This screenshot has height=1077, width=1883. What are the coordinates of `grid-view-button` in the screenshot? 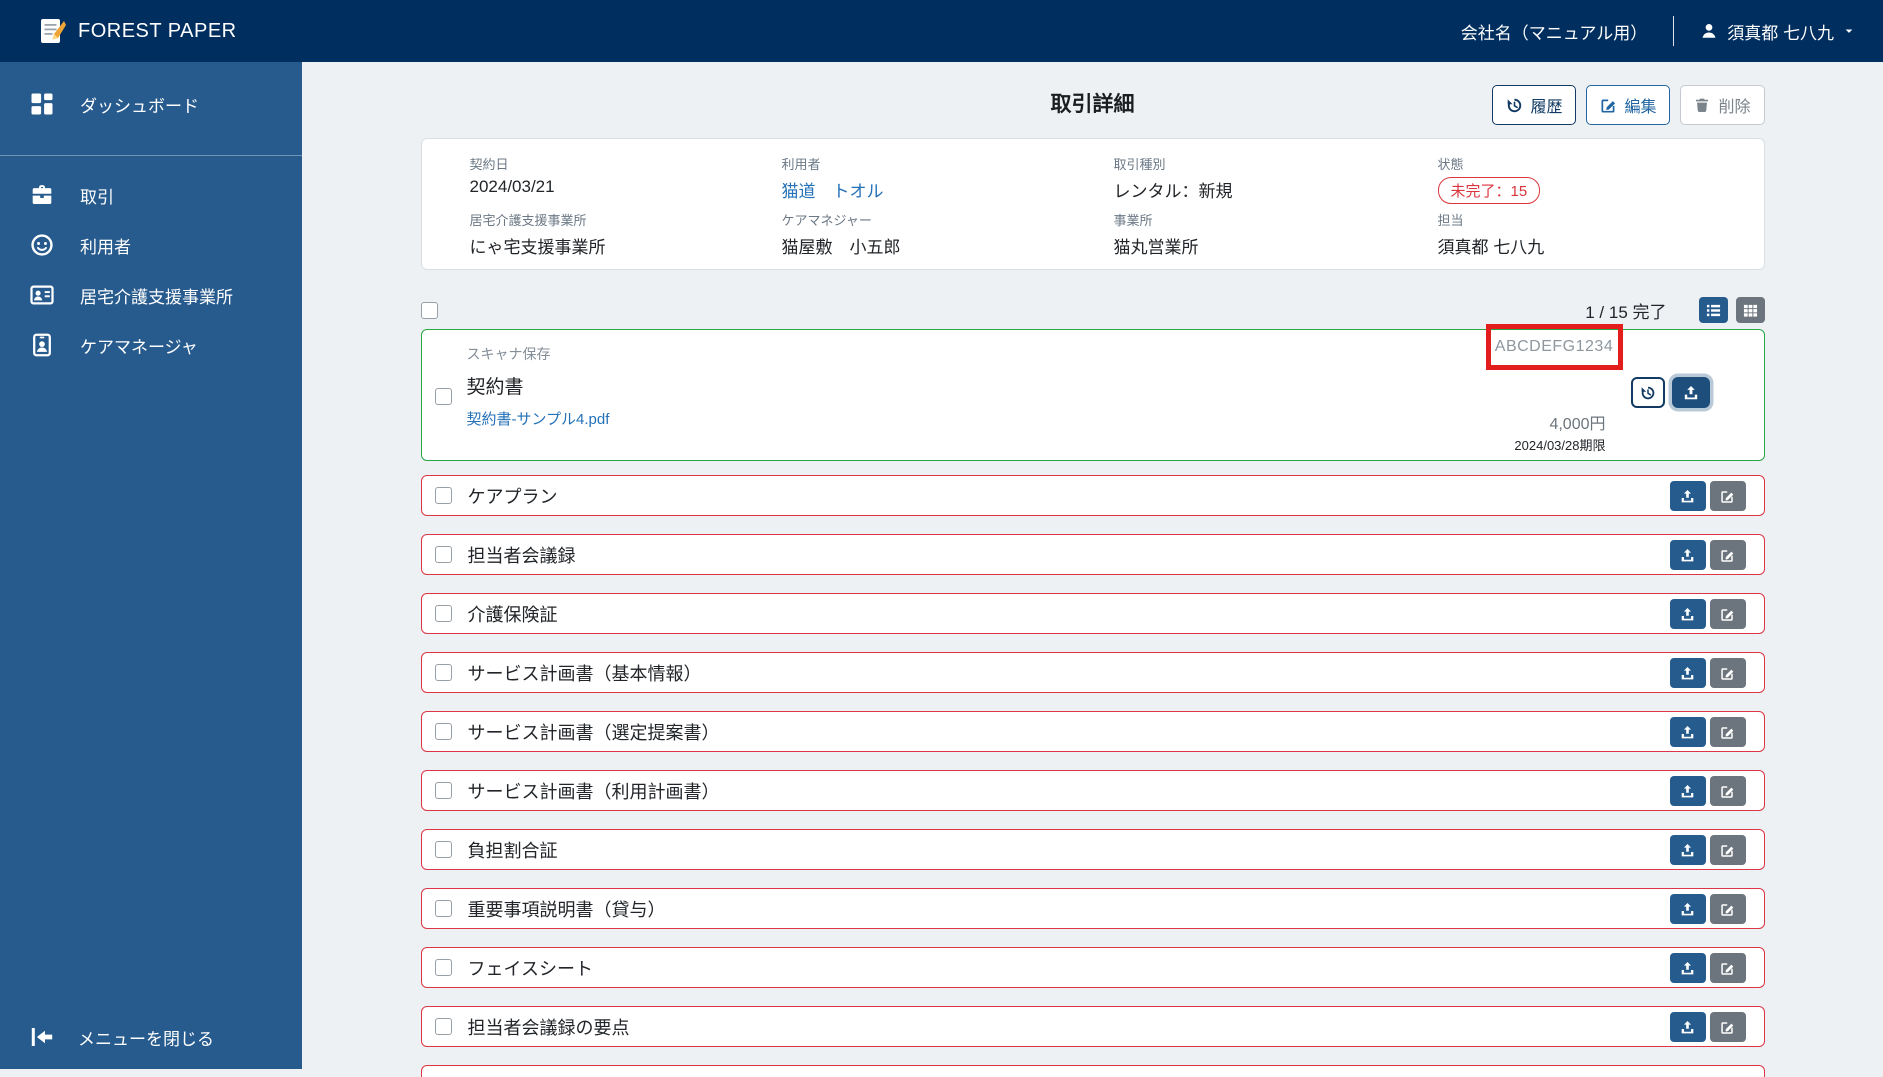 It's located at (1750, 310).